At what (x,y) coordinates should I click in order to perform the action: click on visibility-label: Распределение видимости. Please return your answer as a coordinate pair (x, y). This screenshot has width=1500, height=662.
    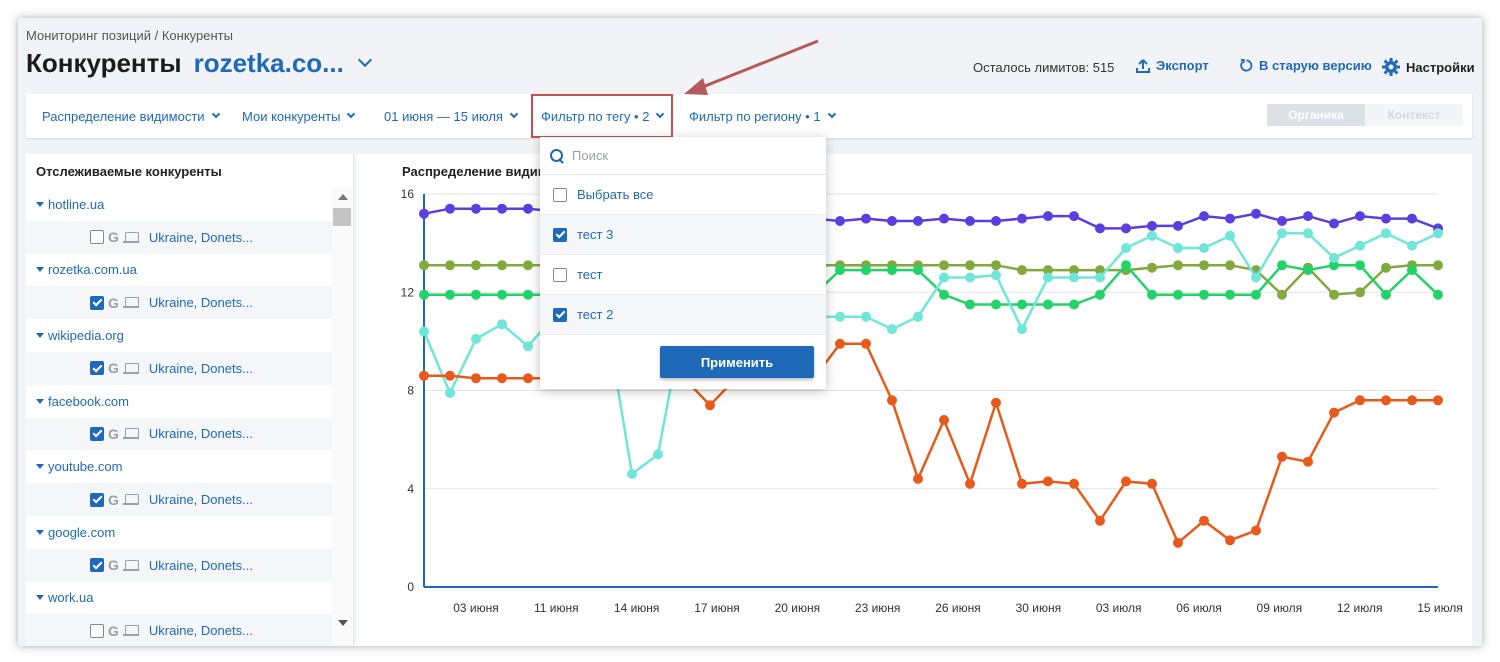
    Looking at the image, I should click on (123, 116).